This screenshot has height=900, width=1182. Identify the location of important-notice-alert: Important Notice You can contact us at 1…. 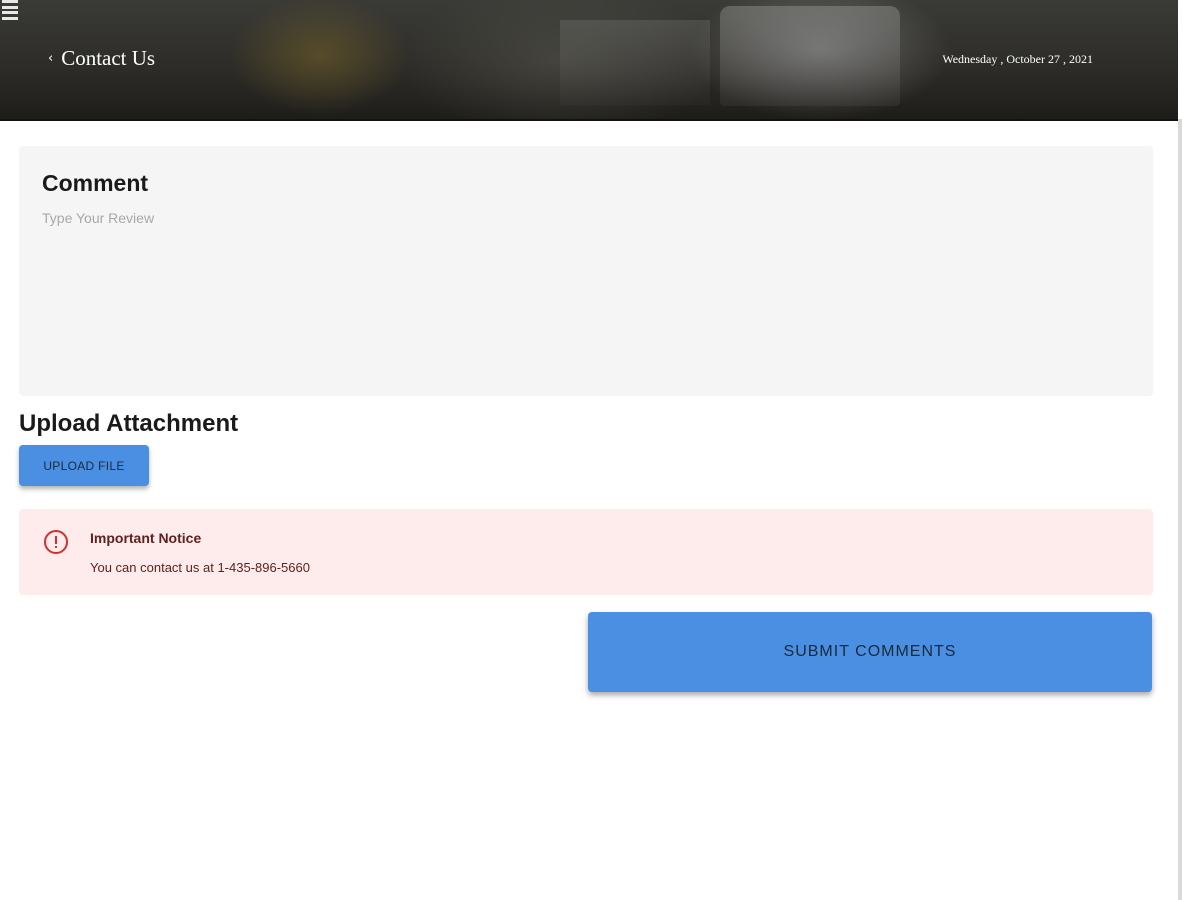
(586, 552).